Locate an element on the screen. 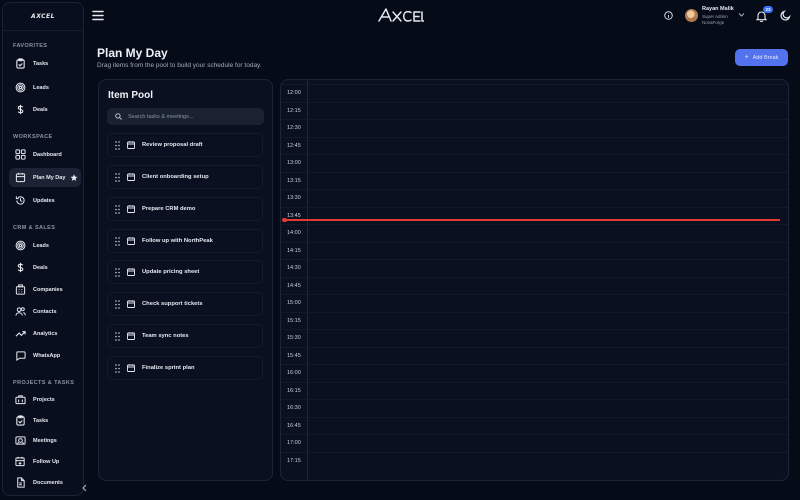  pool-item: Review proposal draft is located at coordinates (185, 145).